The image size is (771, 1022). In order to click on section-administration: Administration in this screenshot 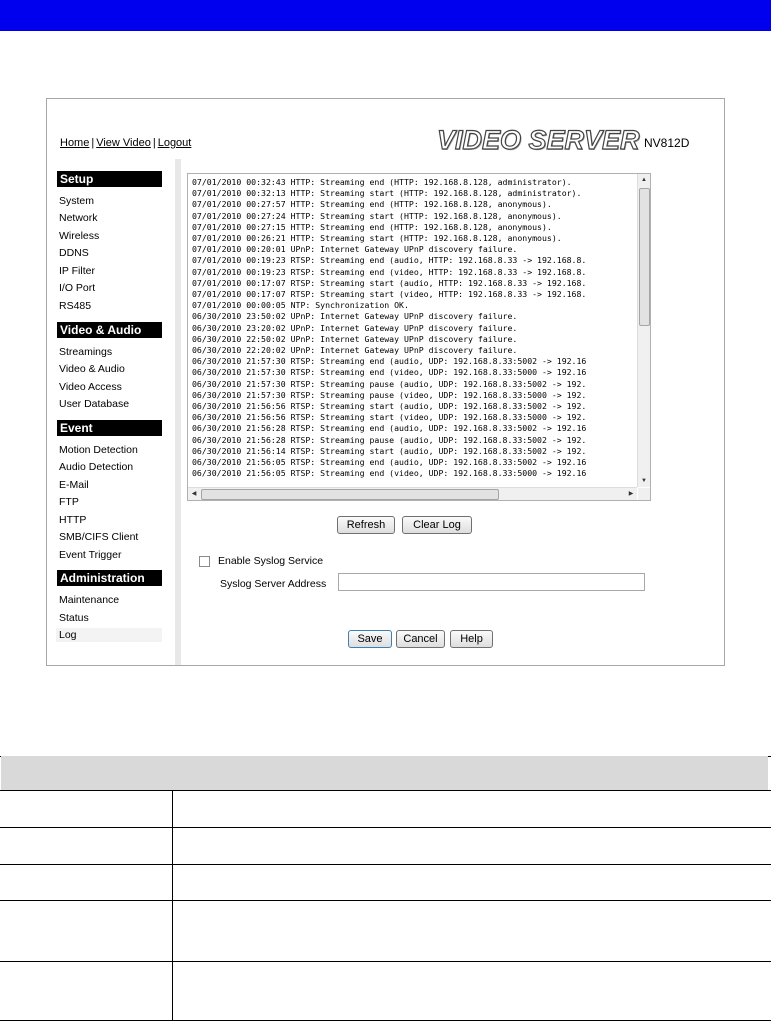, I will do `click(109, 578)`.